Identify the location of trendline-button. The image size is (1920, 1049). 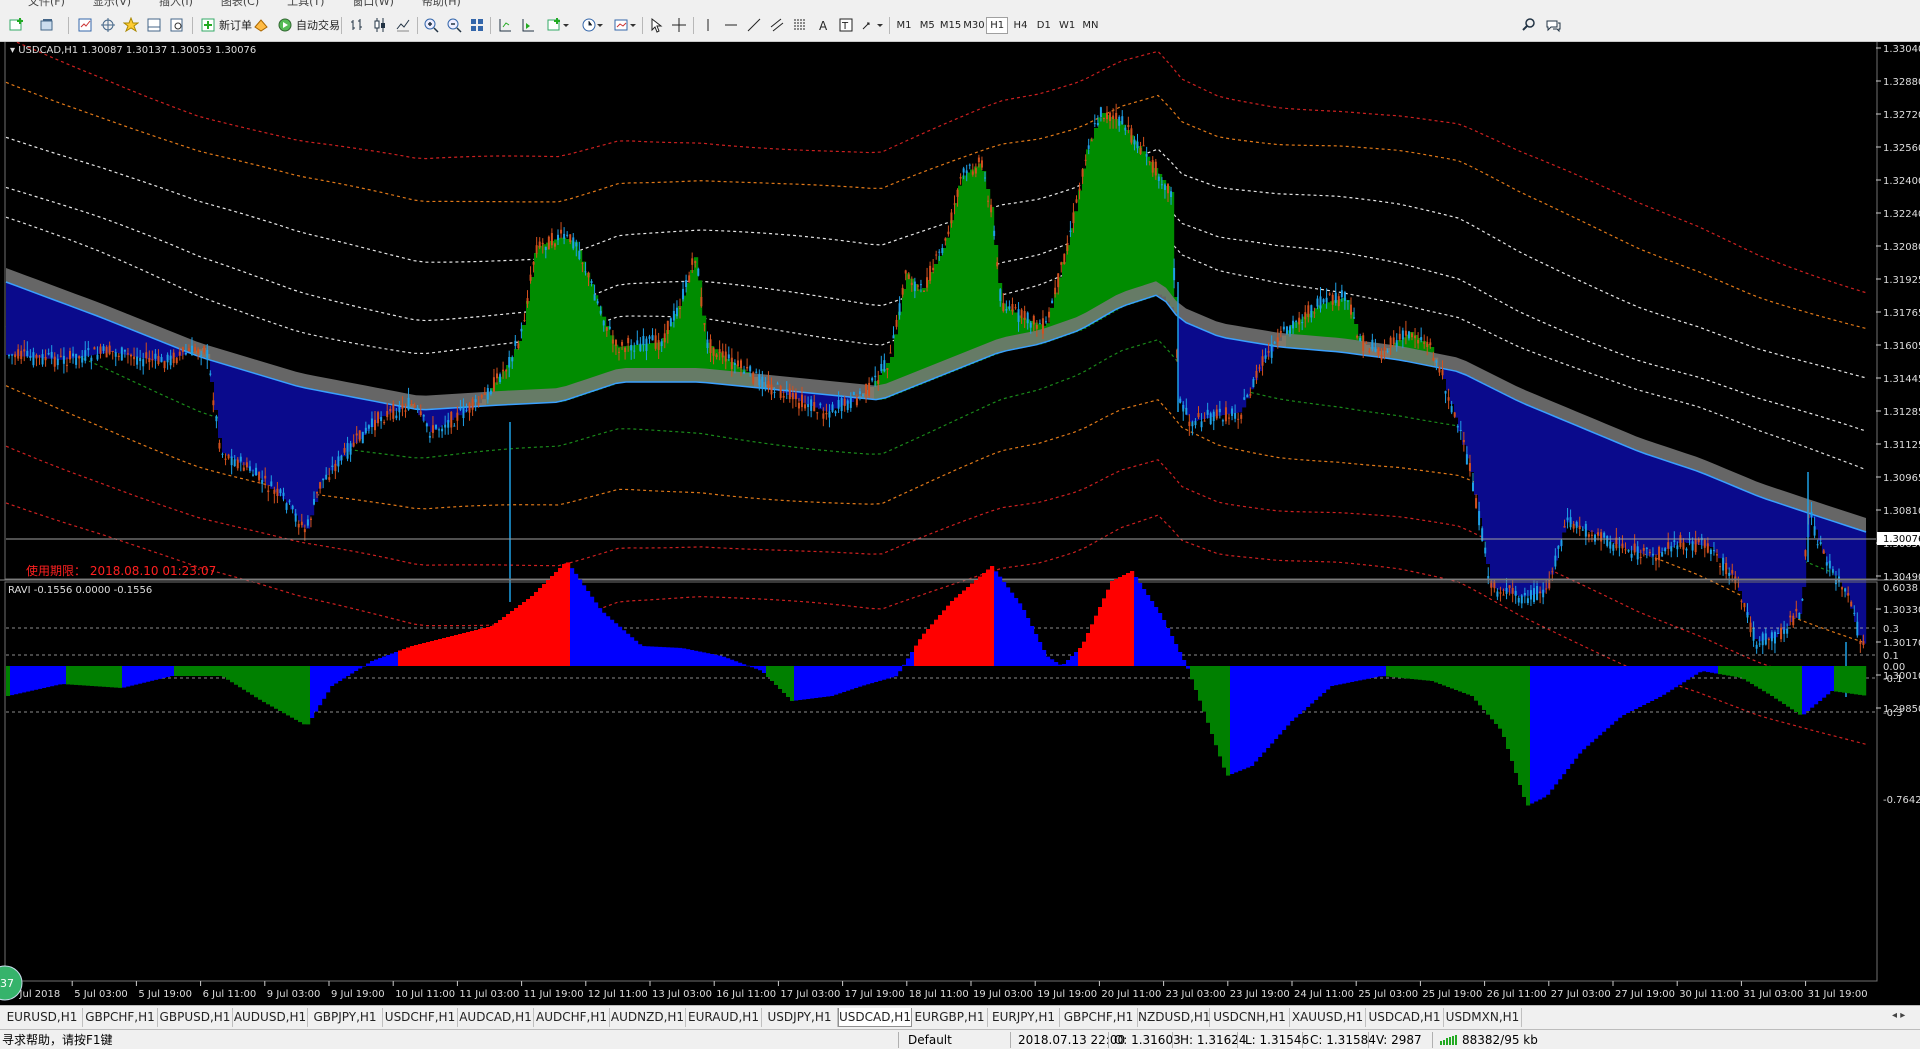
(754, 25).